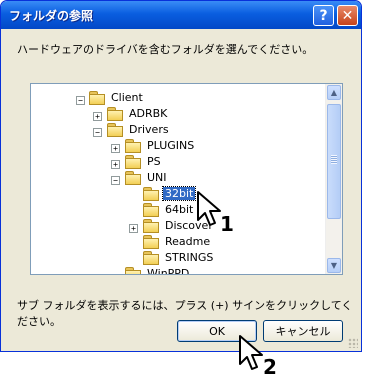 The height and width of the screenshot is (383, 371). I want to click on tree-item-label: STRINGS, so click(189, 257).